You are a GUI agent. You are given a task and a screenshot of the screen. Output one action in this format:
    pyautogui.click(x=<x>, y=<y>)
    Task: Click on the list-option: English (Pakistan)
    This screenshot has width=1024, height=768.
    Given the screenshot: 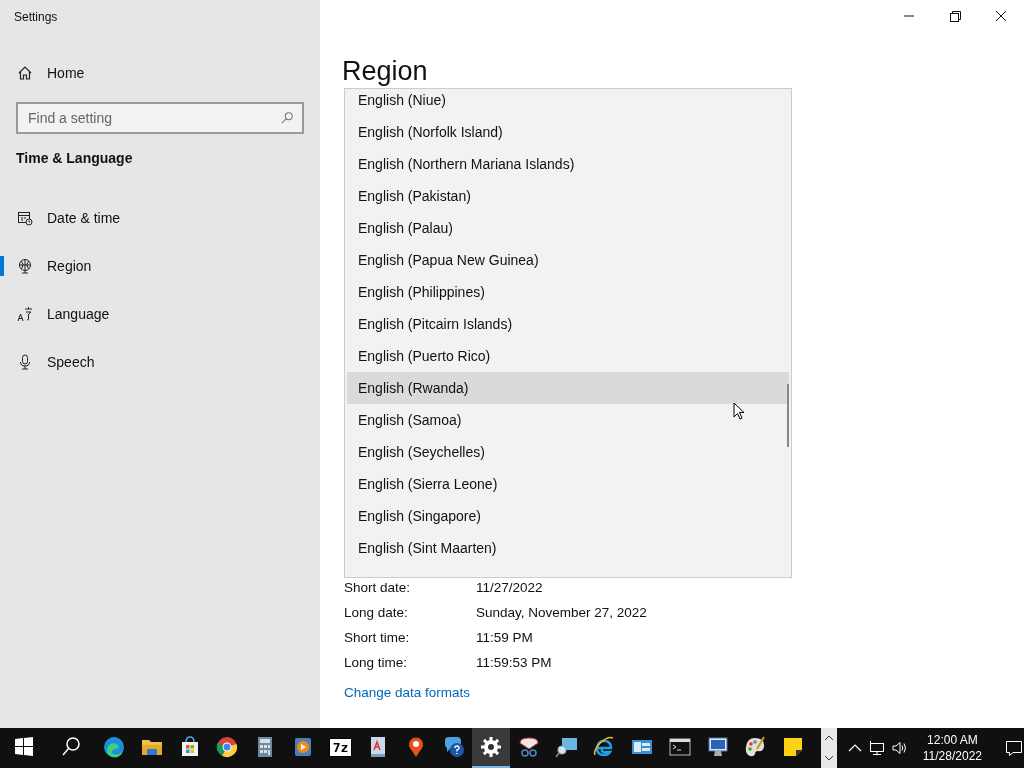 What is the action you would take?
    pyautogui.click(x=568, y=196)
    